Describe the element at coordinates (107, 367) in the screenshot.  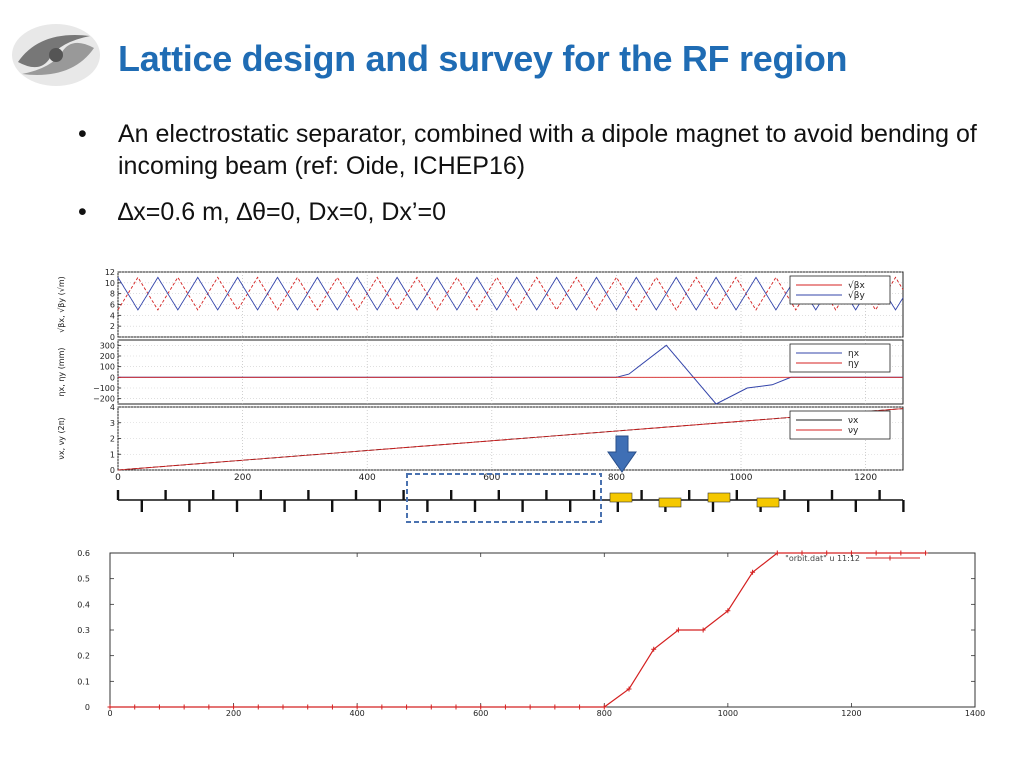
I see `y-tick-label: 100` at that location.